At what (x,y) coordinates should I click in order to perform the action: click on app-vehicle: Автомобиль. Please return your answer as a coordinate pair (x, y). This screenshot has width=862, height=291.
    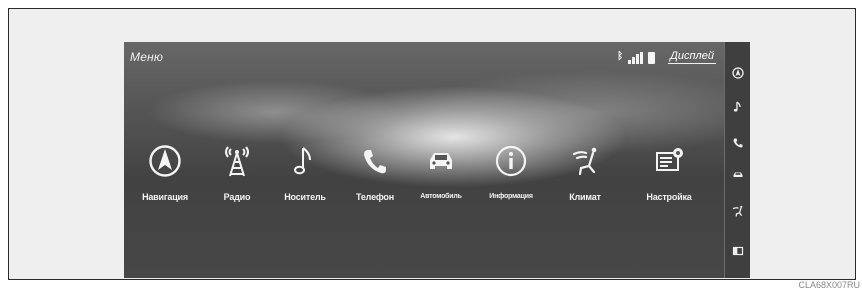
    Looking at the image, I should click on (441, 172).